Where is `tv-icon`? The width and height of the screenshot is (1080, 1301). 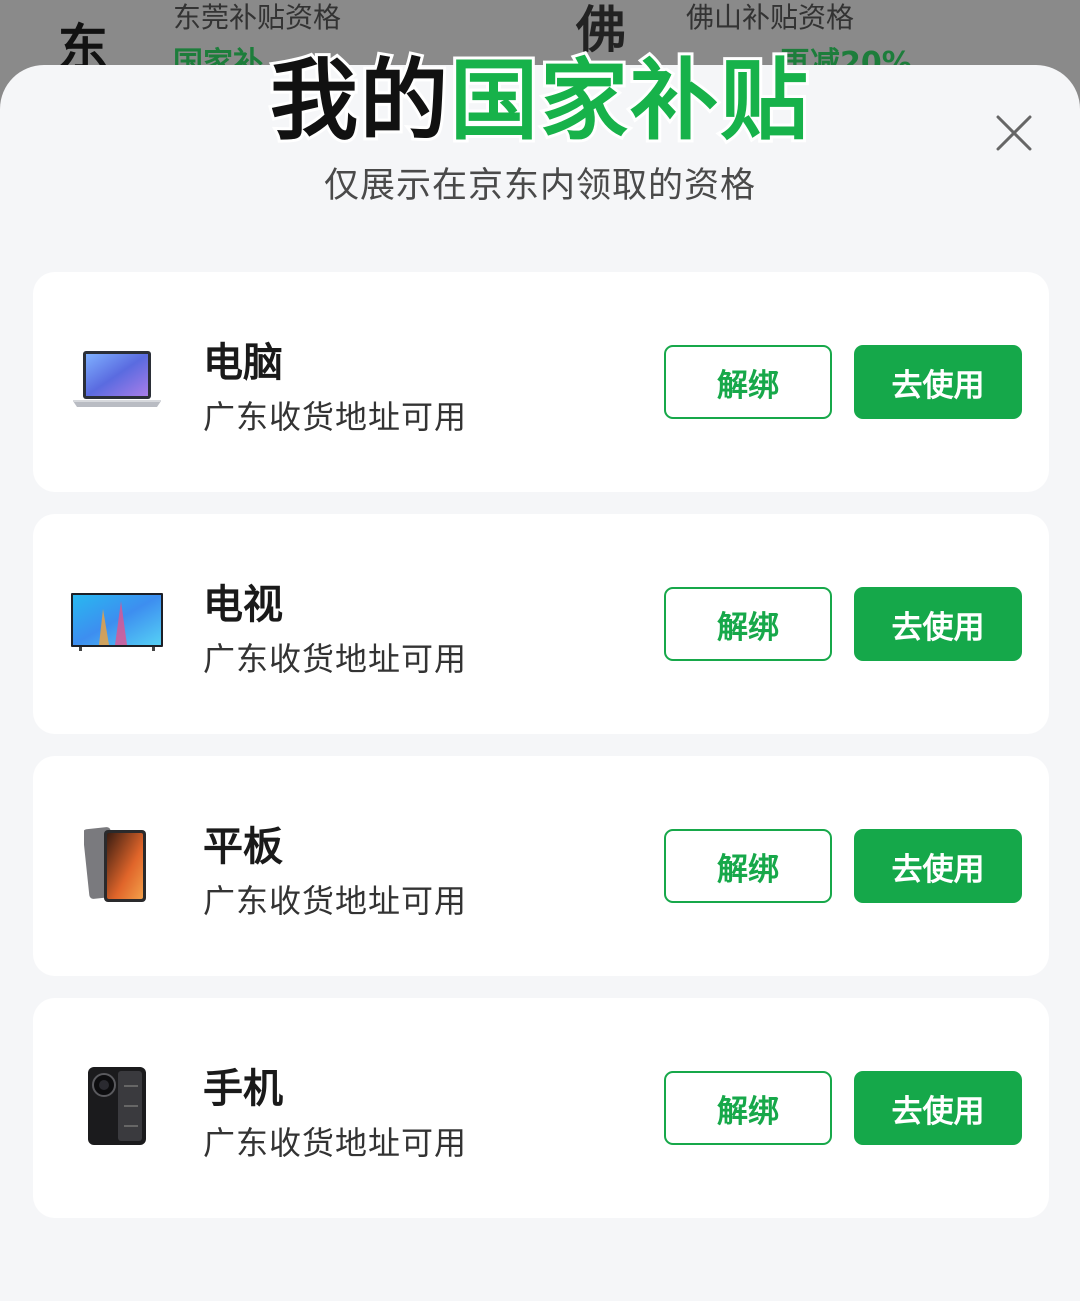
tv-icon is located at coordinates (117, 622).